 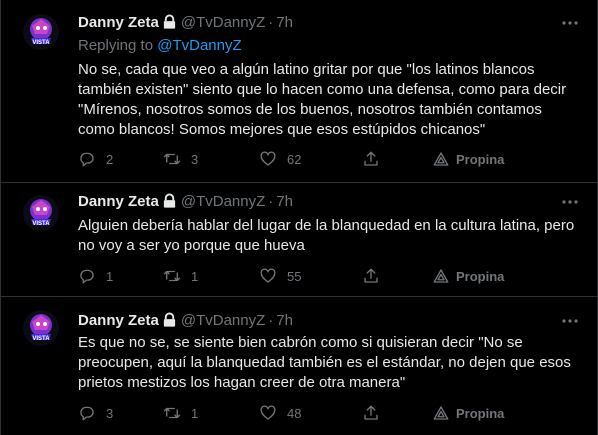 I want to click on action-bar: 1 1 55 Propina, so click(x=328, y=276).